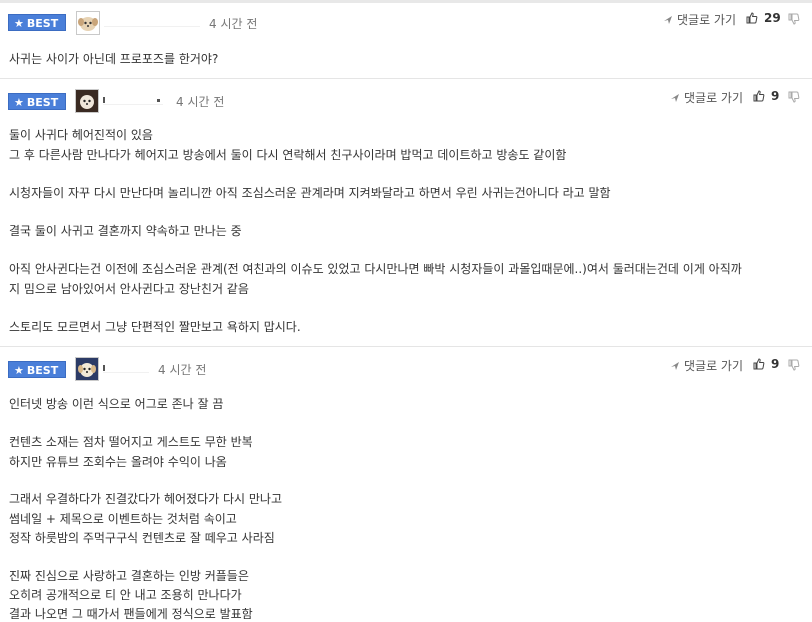 The image size is (812, 622). What do you see at coordinates (131, 614) in the screenshot?
I see `comment-text-line: 결과 나오면 그 때가서 팬들에게 정식으로 발표함` at bounding box center [131, 614].